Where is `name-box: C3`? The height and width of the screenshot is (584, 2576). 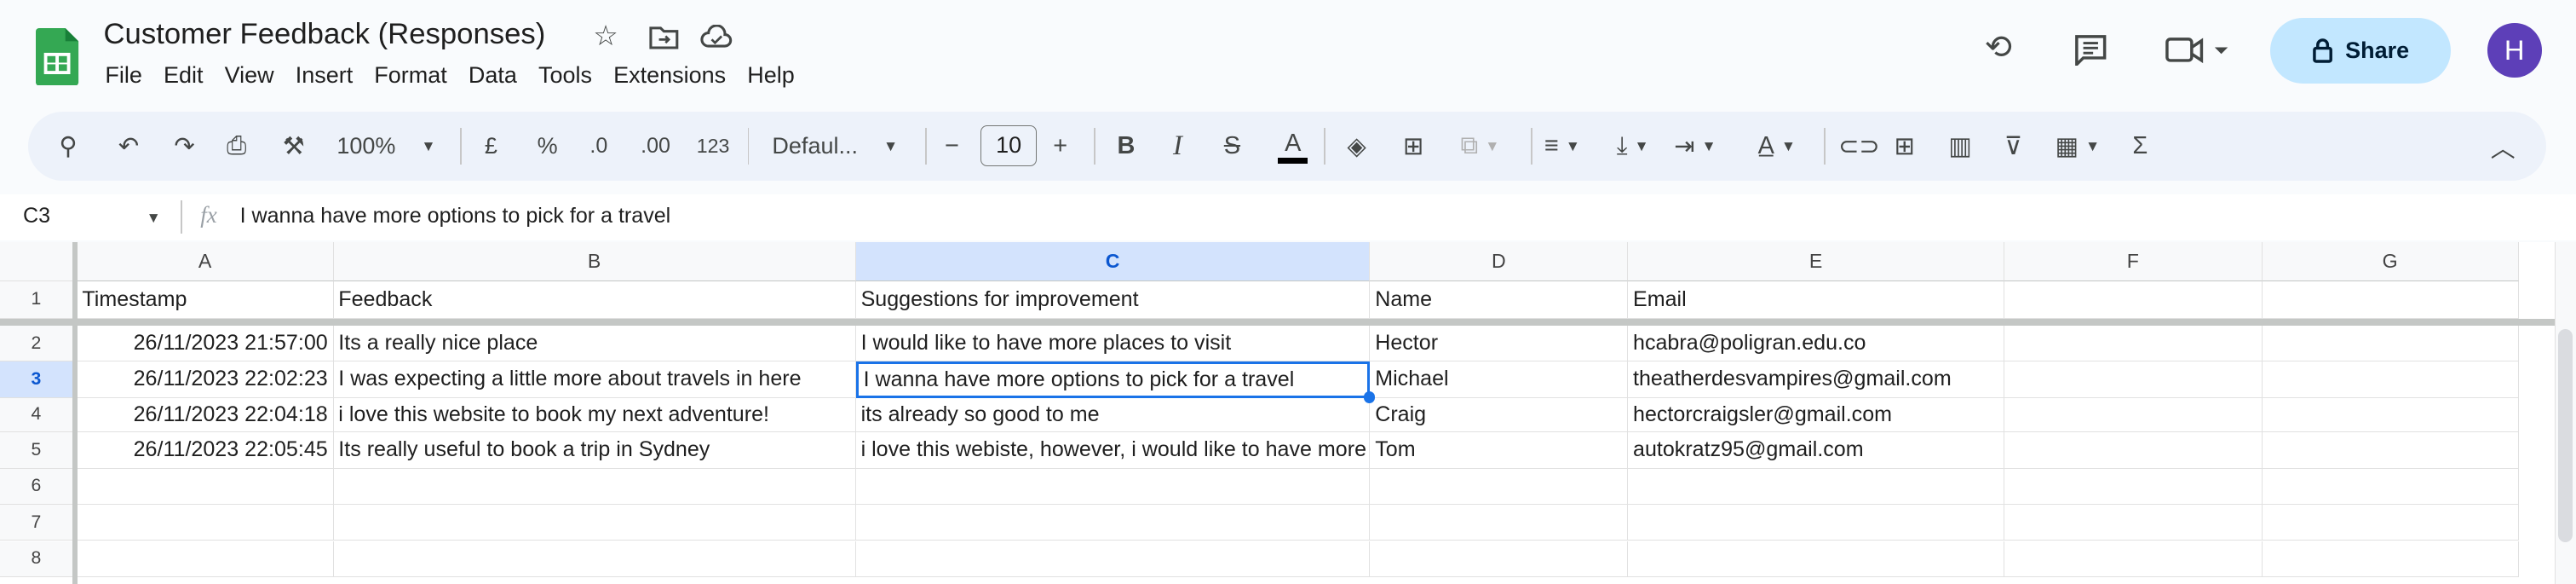 name-box: C3 is located at coordinates (36, 216).